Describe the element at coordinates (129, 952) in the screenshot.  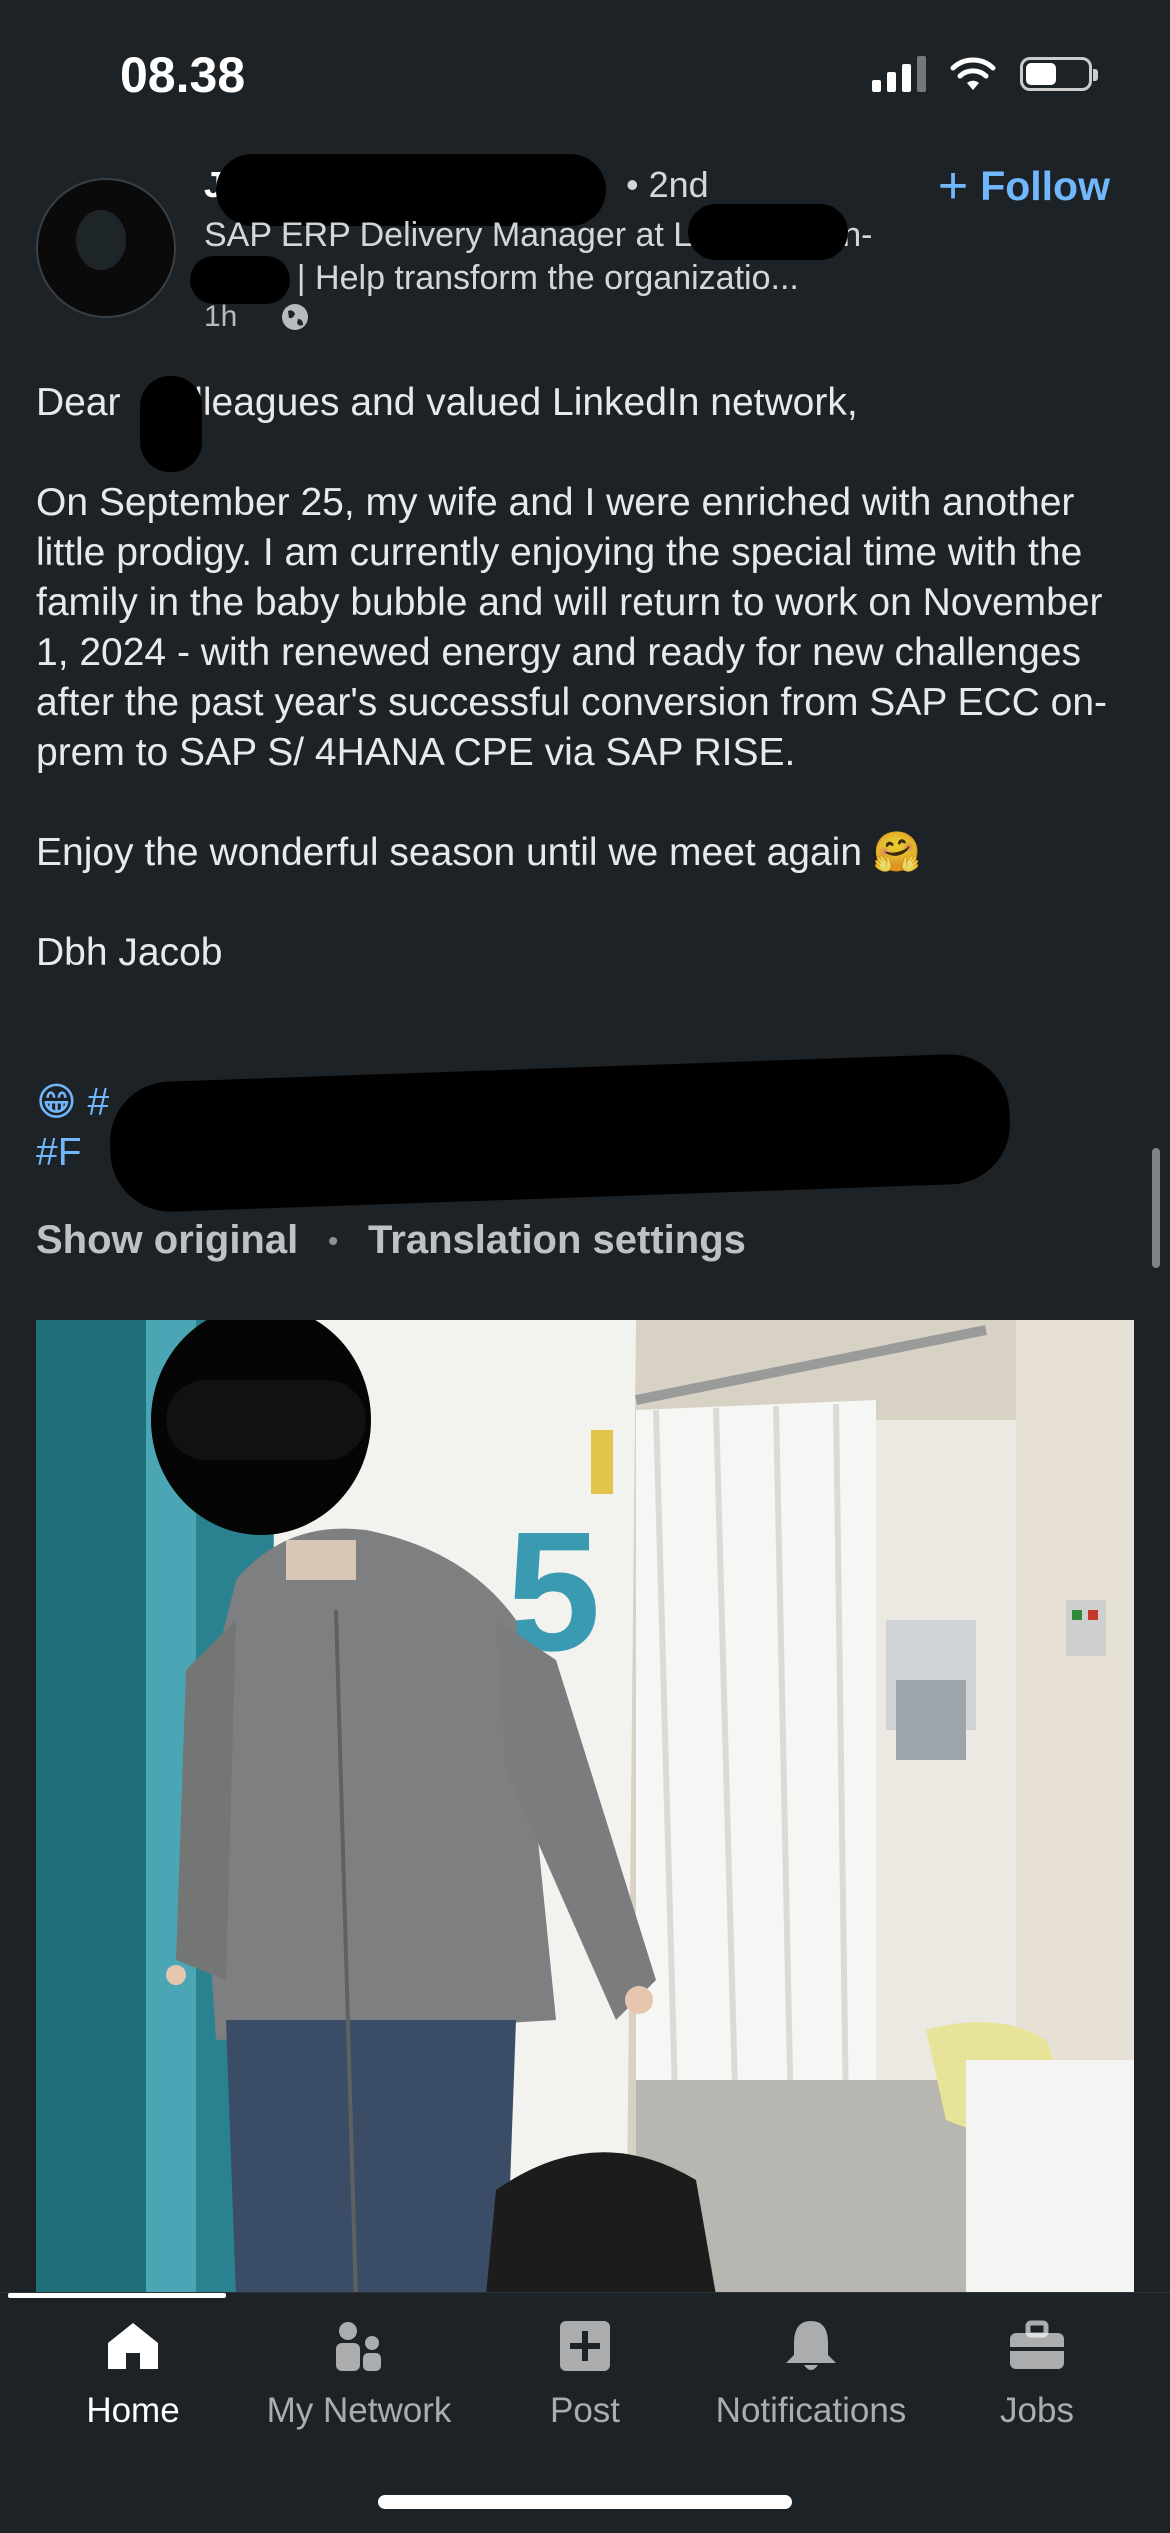
I see `post-paragraph: Dbh Jacob` at that location.